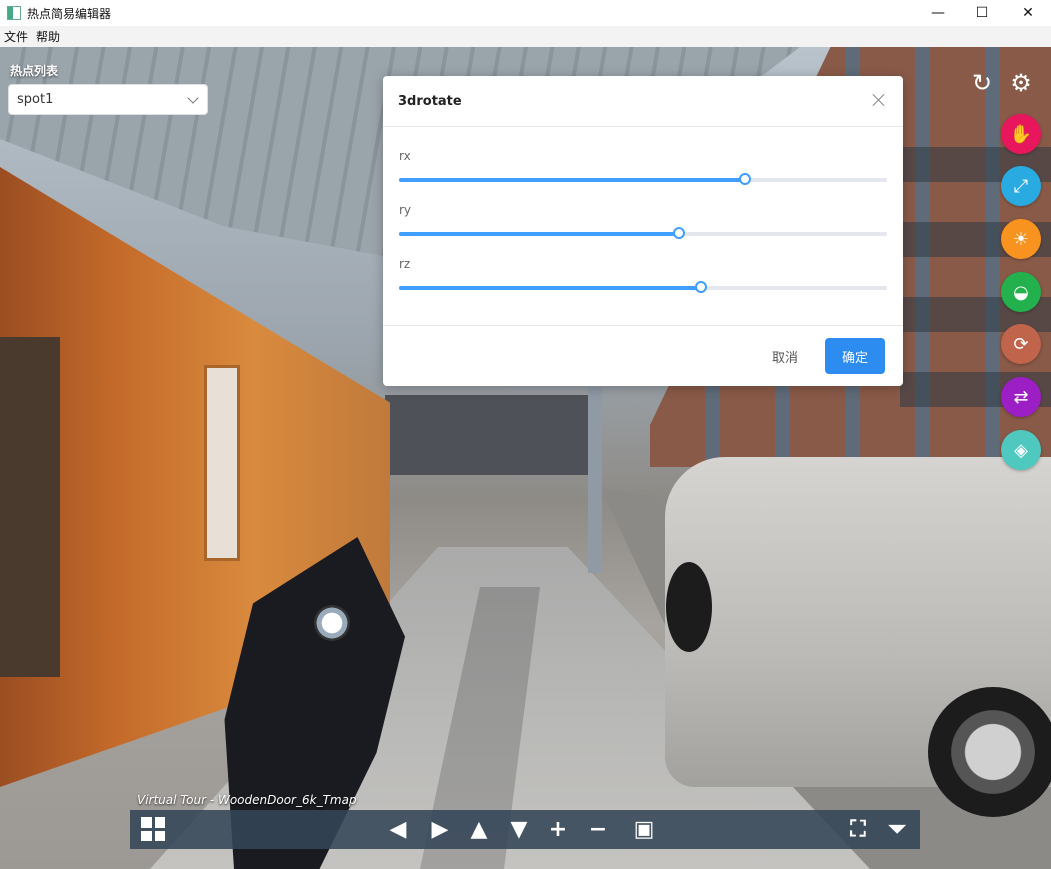 The height and width of the screenshot is (869, 1051). I want to click on minimize-button: —, so click(938, 13).